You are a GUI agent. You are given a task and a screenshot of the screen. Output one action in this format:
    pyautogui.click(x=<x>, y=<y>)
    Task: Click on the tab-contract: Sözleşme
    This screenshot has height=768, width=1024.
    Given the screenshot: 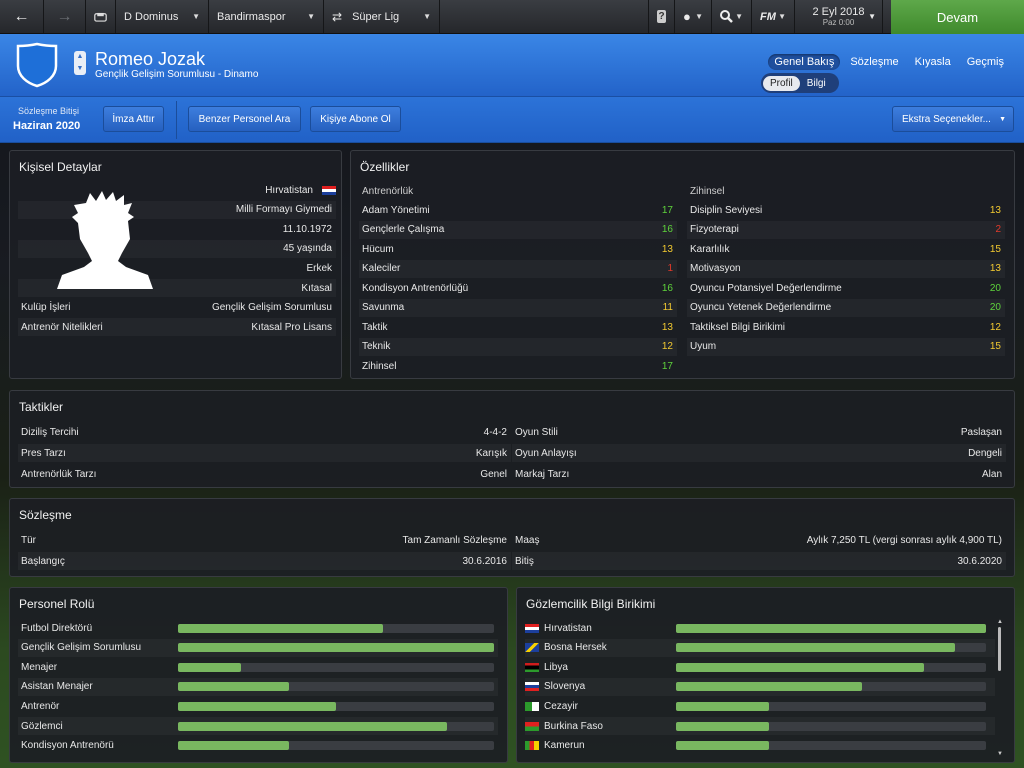 What is the action you would take?
    pyautogui.click(x=874, y=62)
    